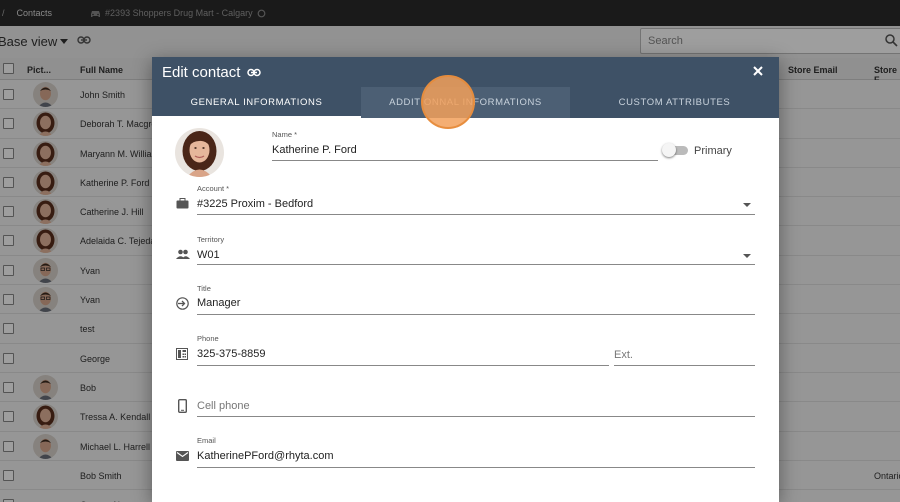  Describe the element at coordinates (206, 440) in the screenshot. I see `email-label: Email` at that location.